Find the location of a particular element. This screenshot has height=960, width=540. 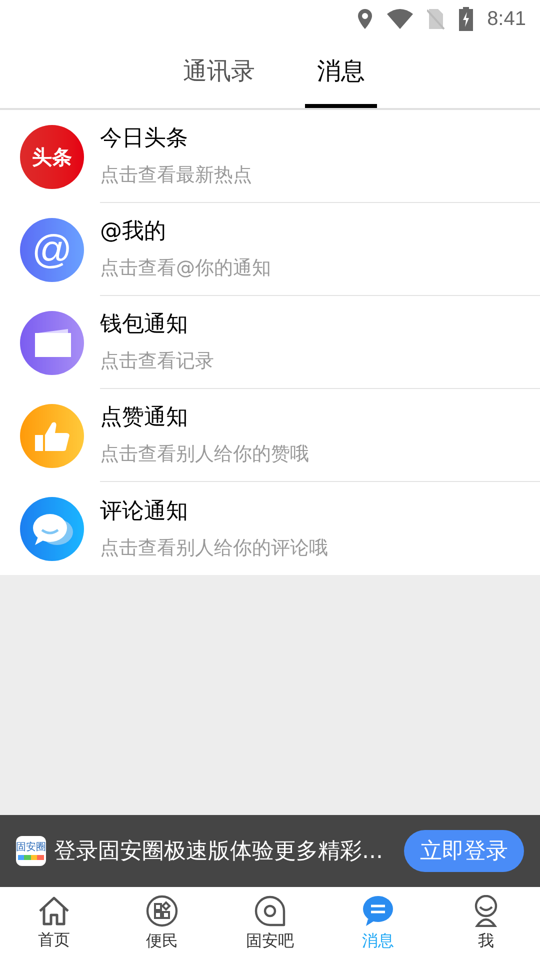

message-item: 钱包通知 点击查看记录 is located at coordinates (270, 342).